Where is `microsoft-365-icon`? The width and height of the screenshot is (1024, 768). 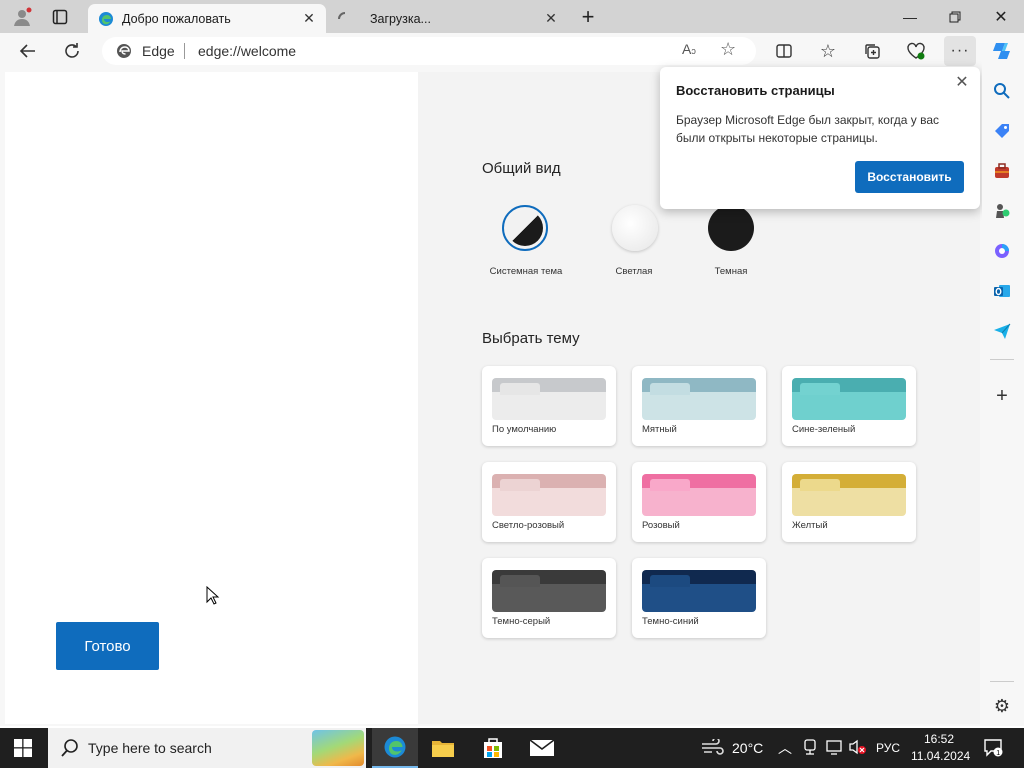 microsoft-365-icon is located at coordinates (1002, 251).